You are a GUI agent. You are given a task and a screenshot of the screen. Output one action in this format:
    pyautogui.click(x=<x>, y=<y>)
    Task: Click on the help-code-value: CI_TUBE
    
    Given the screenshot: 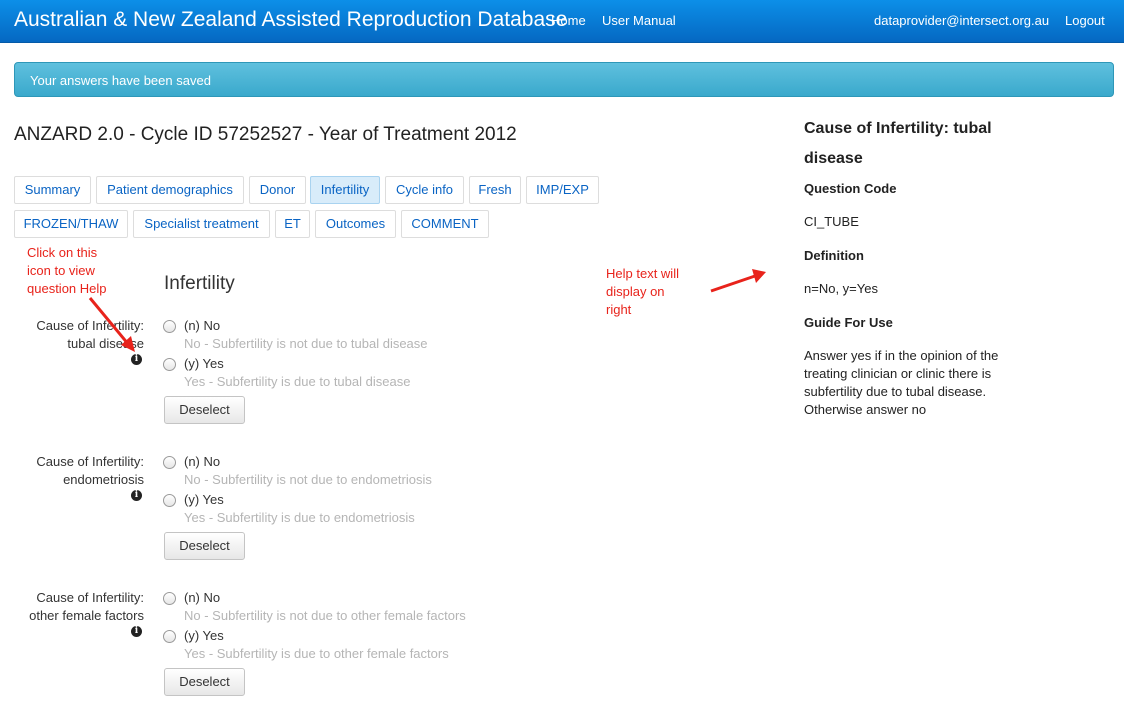 What is the action you would take?
    pyautogui.click(x=831, y=221)
    